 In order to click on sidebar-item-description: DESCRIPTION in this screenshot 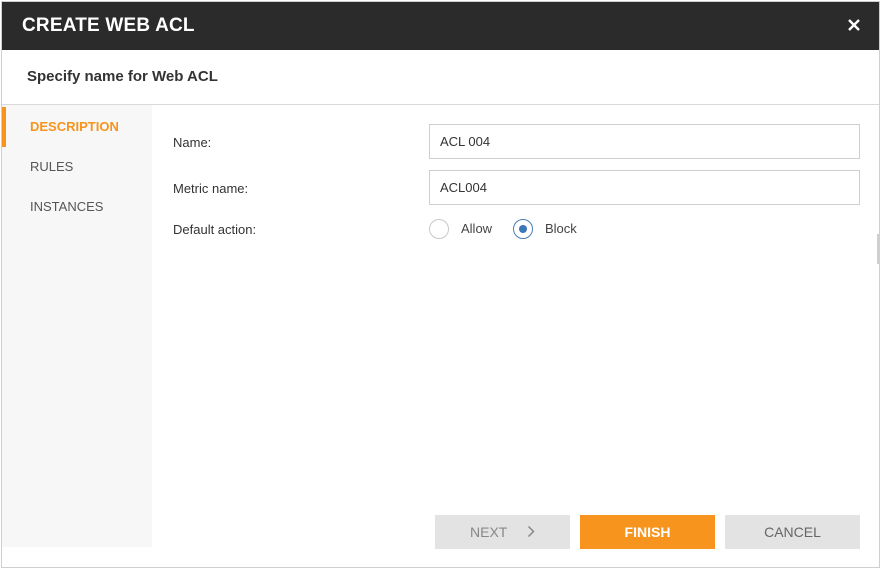, I will do `click(77, 127)`.